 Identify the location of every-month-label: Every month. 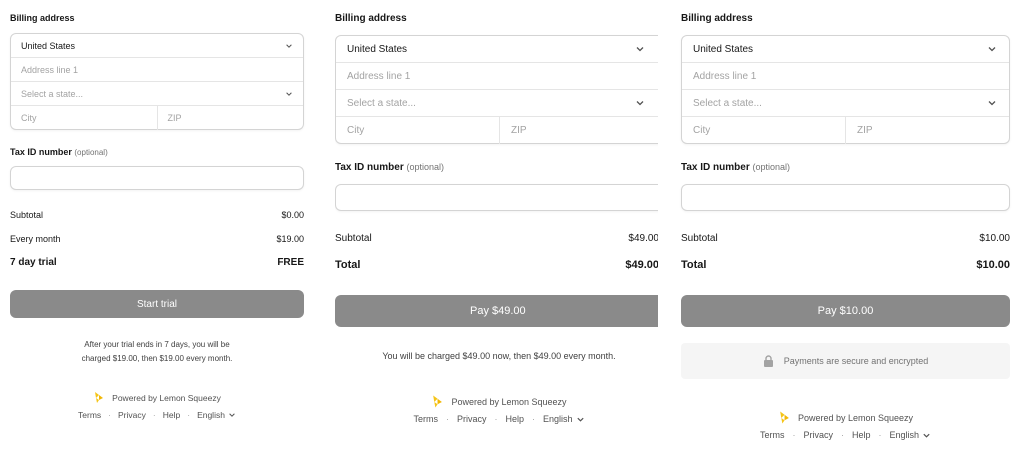
(35, 239).